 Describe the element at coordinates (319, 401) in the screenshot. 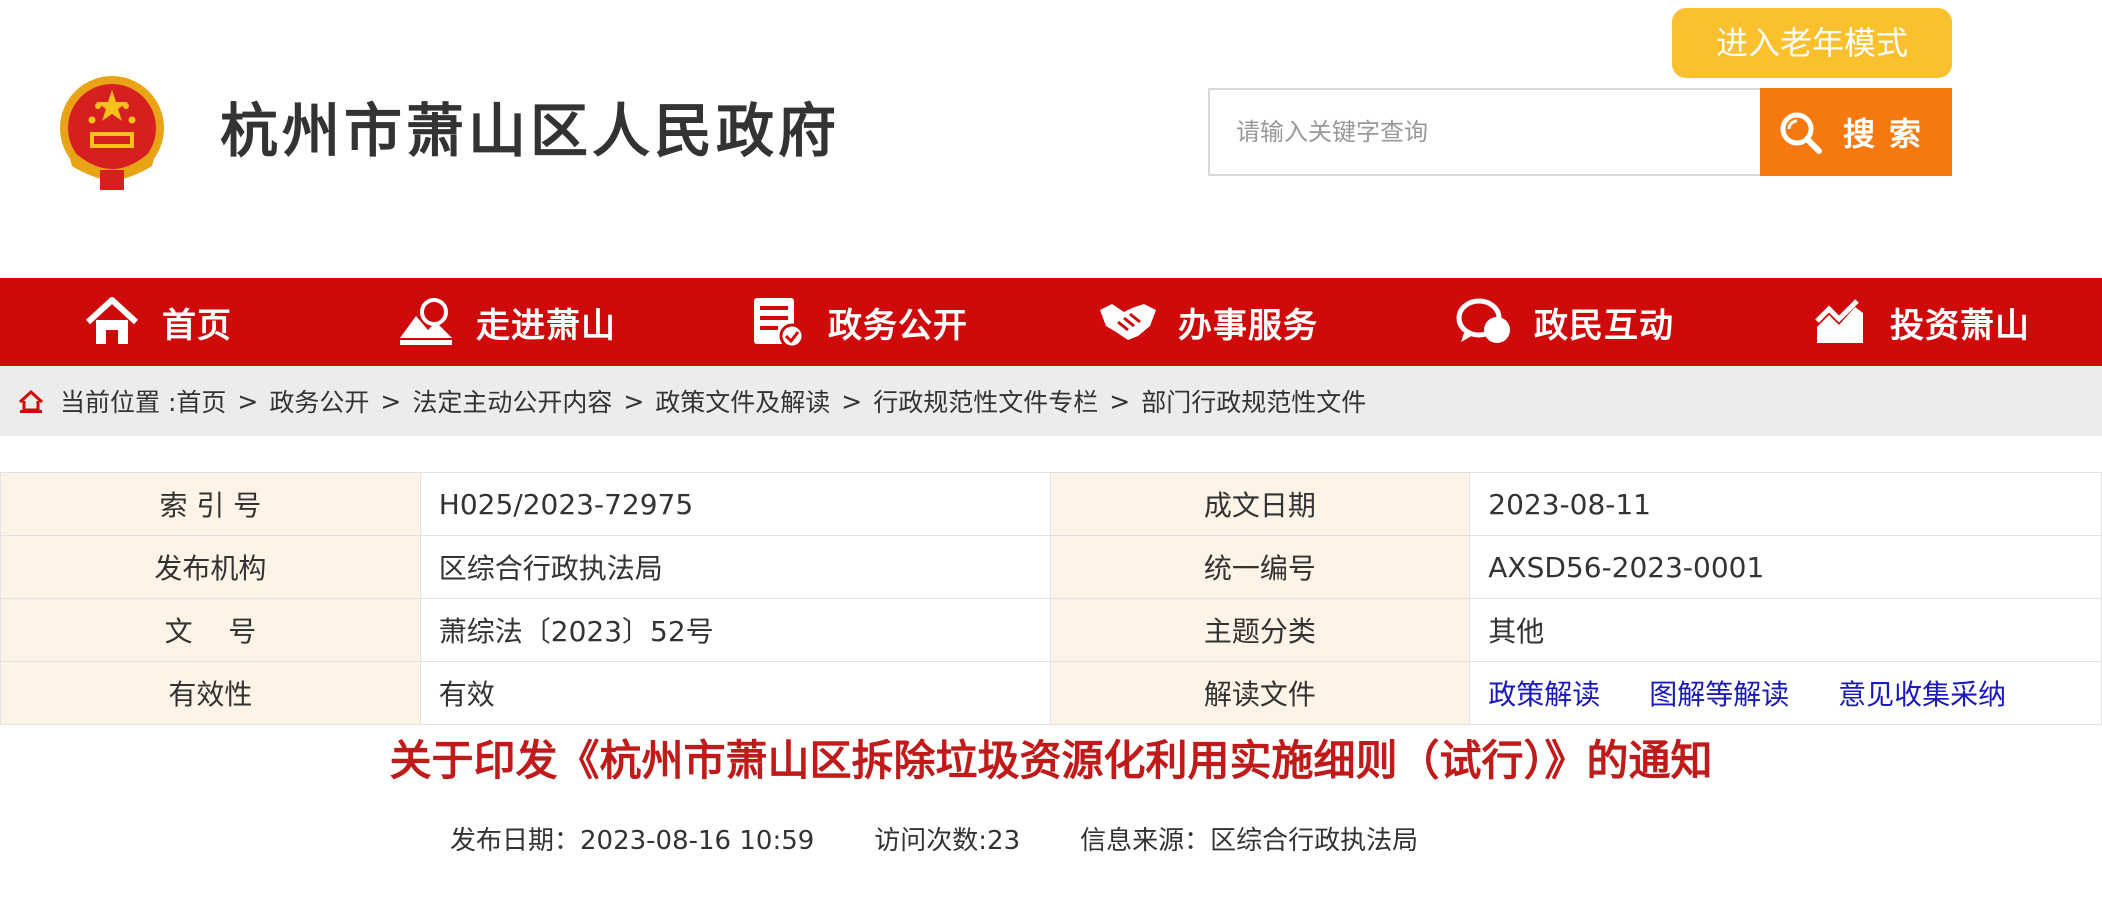

I see `breadcrumb-link-government-affairs: 政务公开` at that location.